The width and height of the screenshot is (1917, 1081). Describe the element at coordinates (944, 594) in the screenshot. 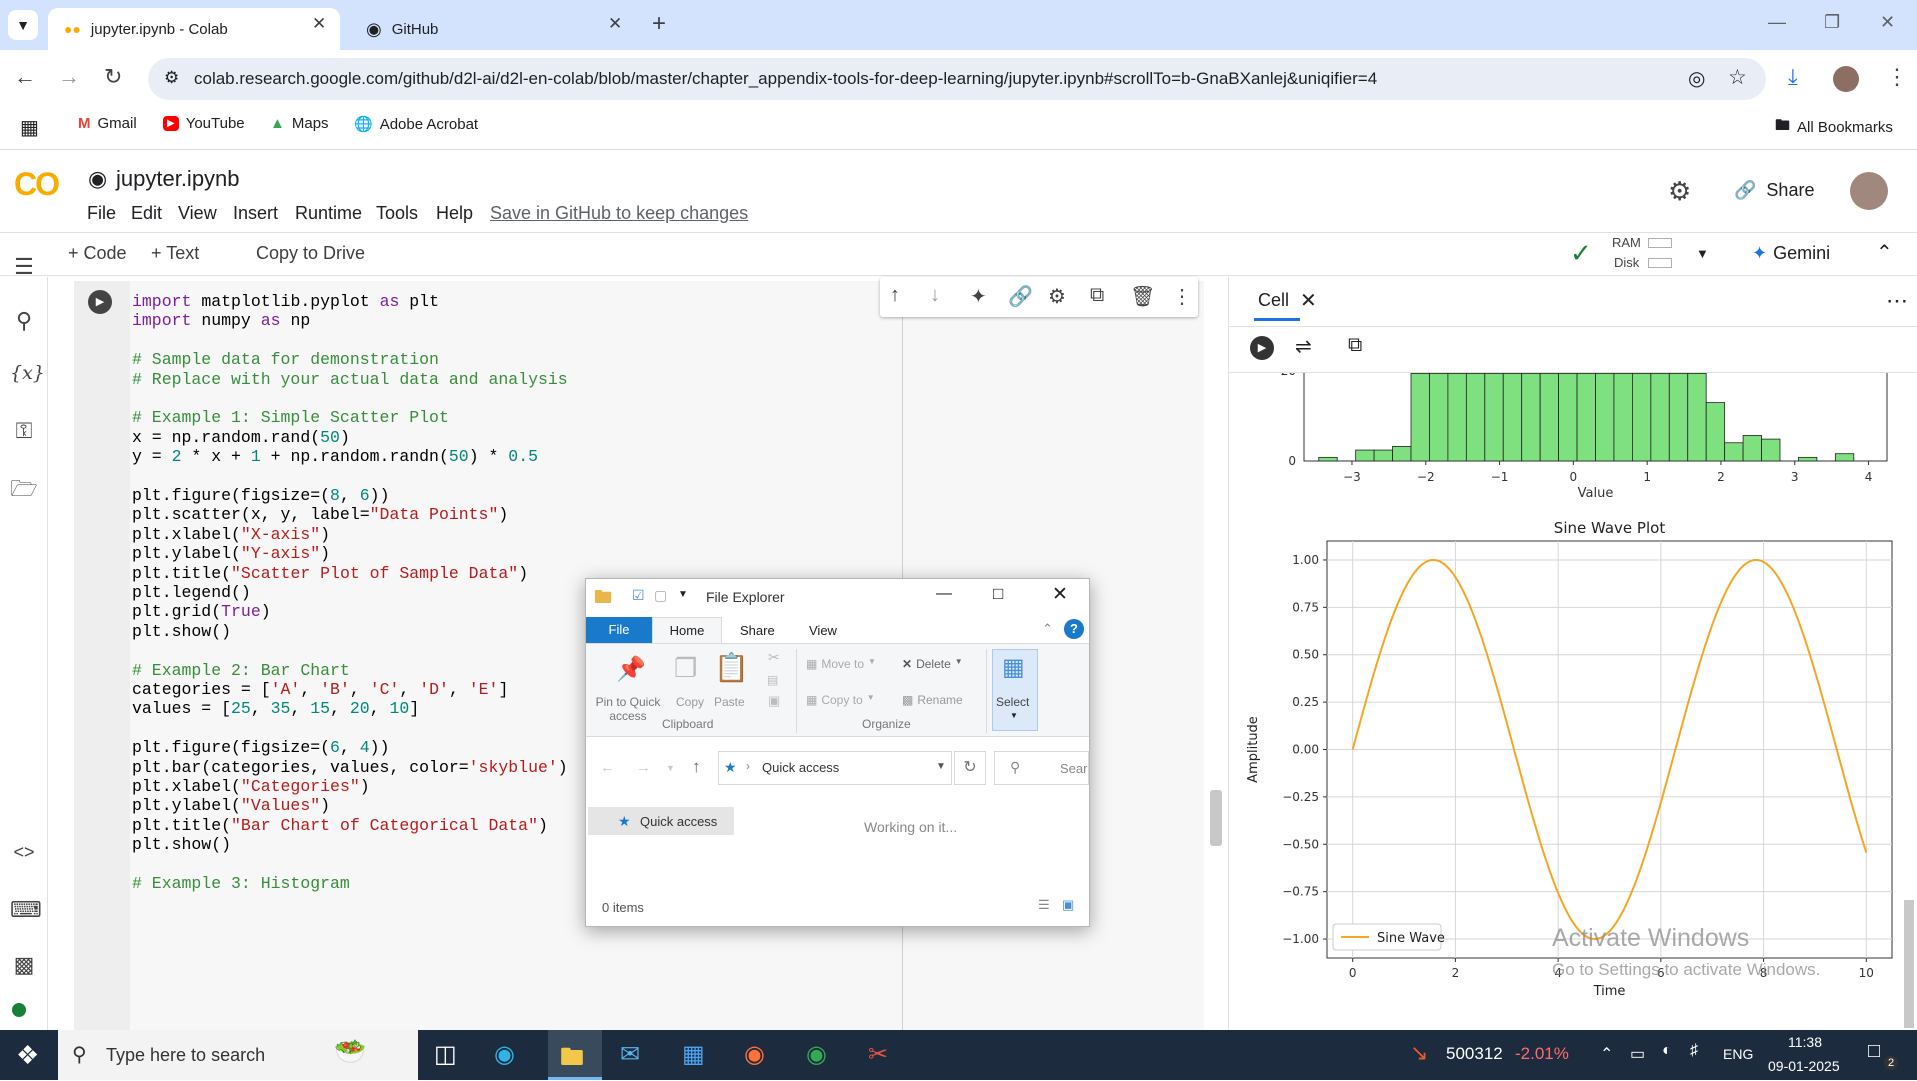

I see `explorer-minimize-icon: —` at that location.